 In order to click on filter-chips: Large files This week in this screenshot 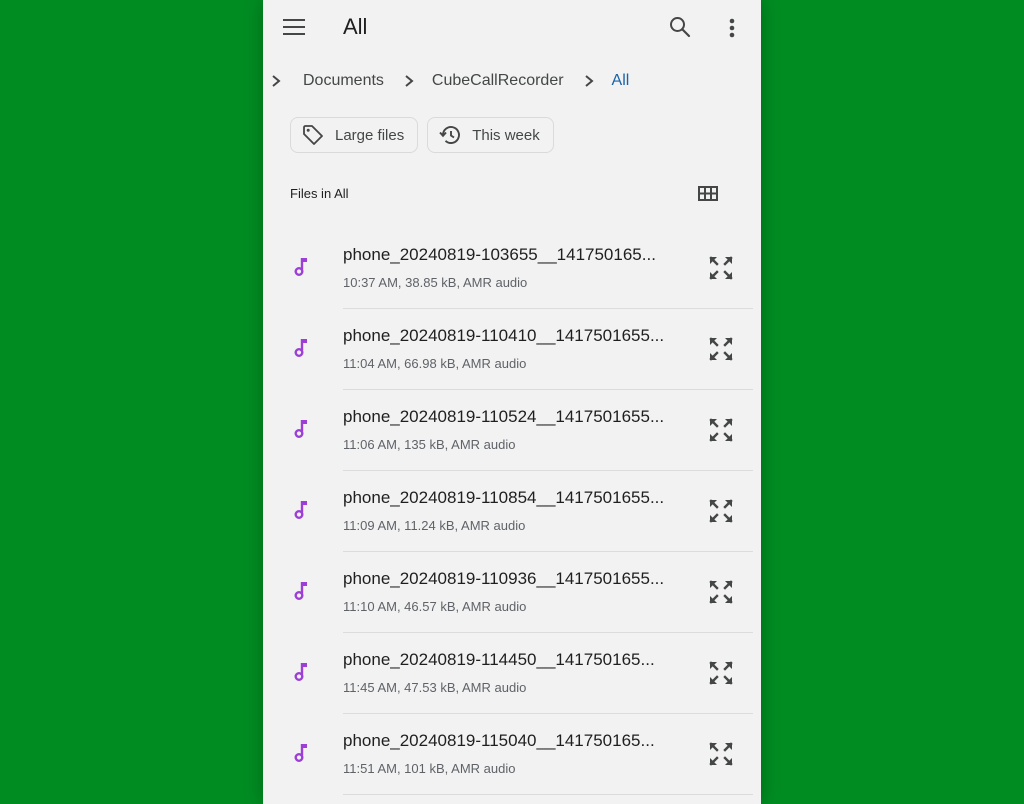, I will do `click(422, 135)`.